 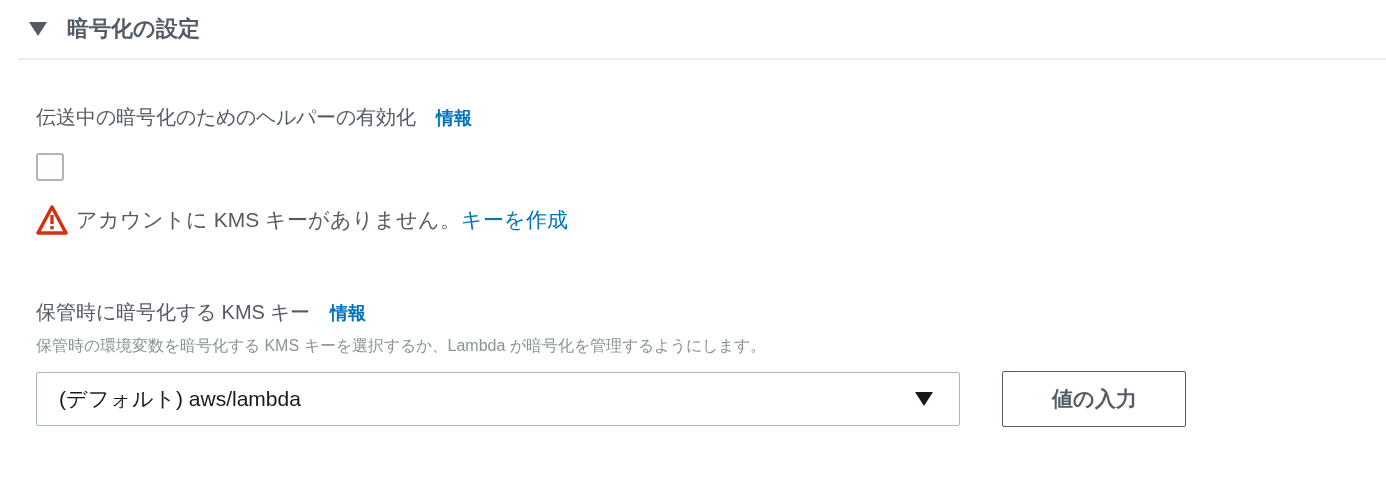 I want to click on field-label: 保管時に暗号化する KMS キー, so click(x=173, y=312).